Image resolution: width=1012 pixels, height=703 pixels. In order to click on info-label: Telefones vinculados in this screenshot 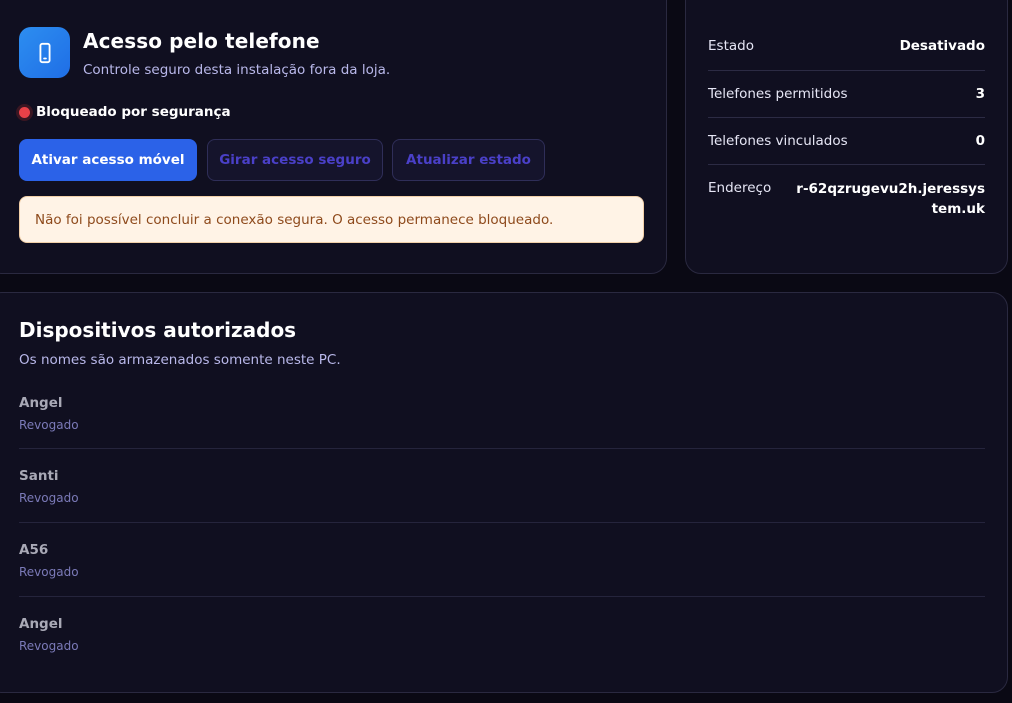, I will do `click(778, 141)`.